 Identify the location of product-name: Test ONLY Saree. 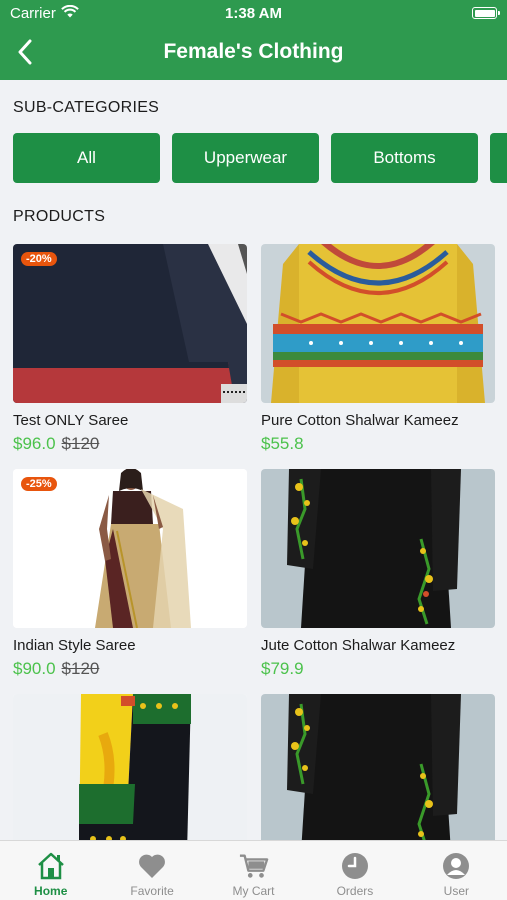
(71, 420).